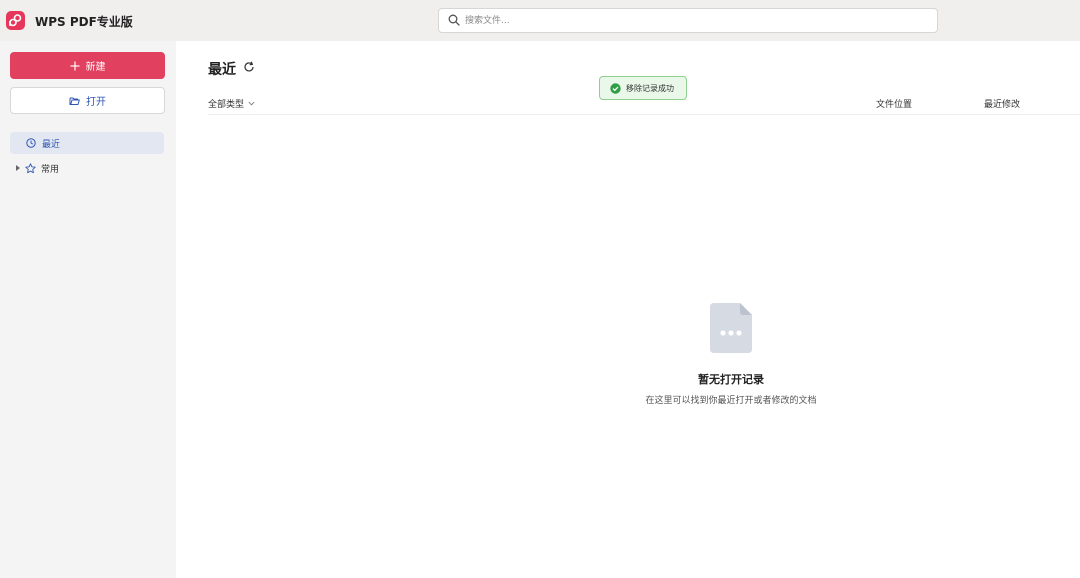 This screenshot has width=1080, height=578. I want to click on open-button-label: 打开, so click(96, 102).